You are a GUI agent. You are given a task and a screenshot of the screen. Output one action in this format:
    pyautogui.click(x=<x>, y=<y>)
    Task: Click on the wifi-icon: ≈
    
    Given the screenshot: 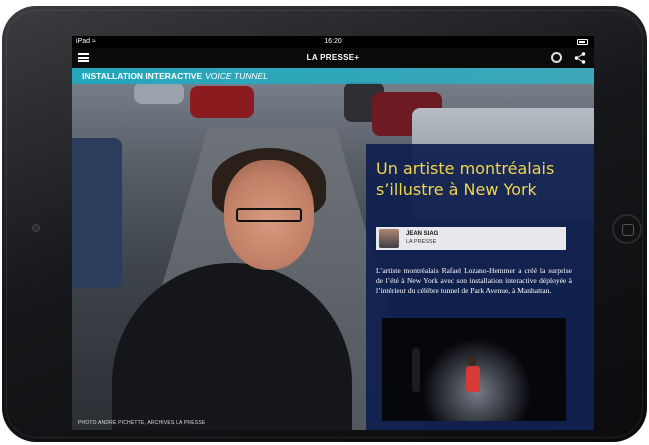 What is the action you would take?
    pyautogui.click(x=93, y=41)
    